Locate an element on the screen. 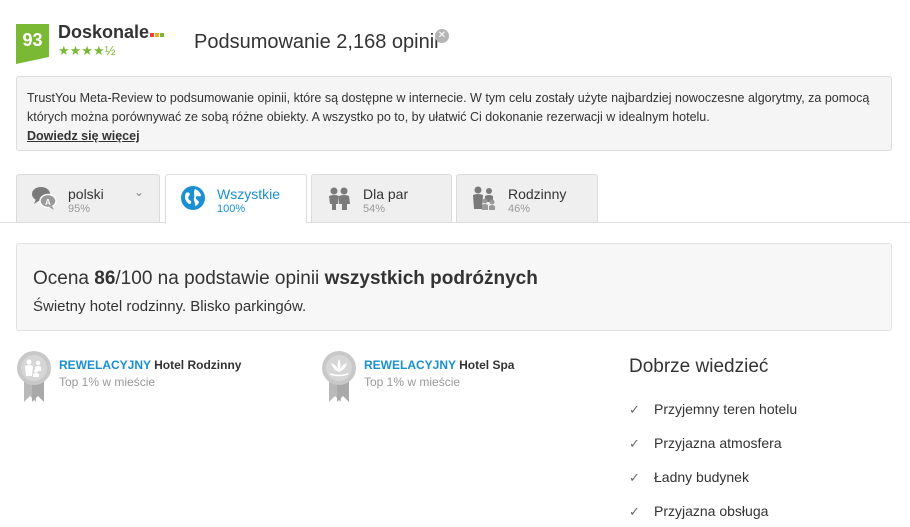 This screenshot has width=910, height=527. badge-title-text: Hotel Spa is located at coordinates (485, 365).